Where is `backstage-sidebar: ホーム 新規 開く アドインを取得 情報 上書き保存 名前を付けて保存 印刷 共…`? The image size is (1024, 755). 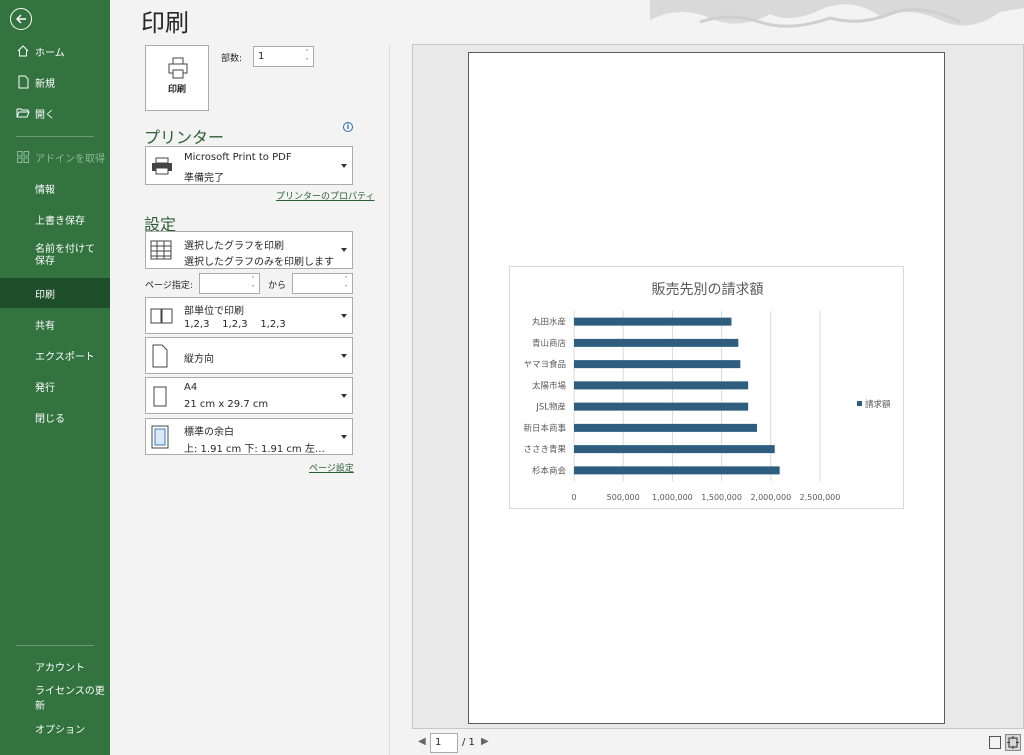
backstage-sidebar: ホーム 新規 開く アドインを取得 情報 上書き保存 名前を付けて保存 印刷 共… is located at coordinates (55, 377).